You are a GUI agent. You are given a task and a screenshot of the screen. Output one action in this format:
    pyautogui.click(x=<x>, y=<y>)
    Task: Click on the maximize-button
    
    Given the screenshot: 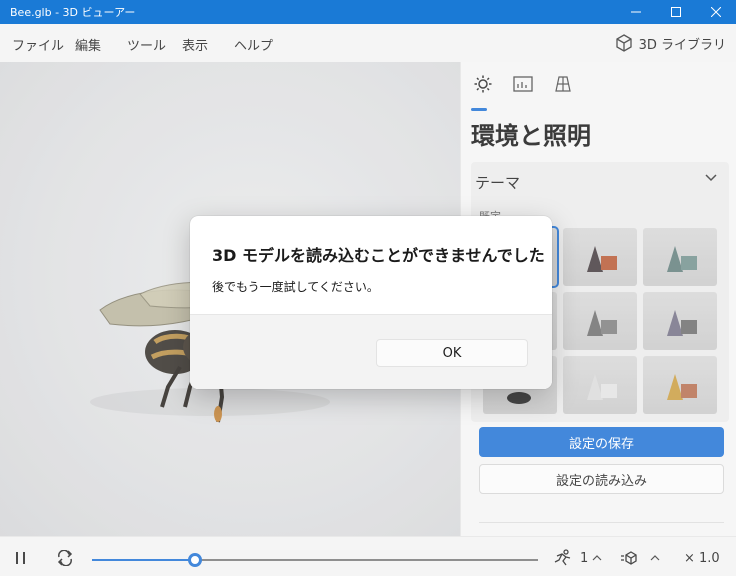 What is the action you would take?
    pyautogui.click(x=676, y=12)
    